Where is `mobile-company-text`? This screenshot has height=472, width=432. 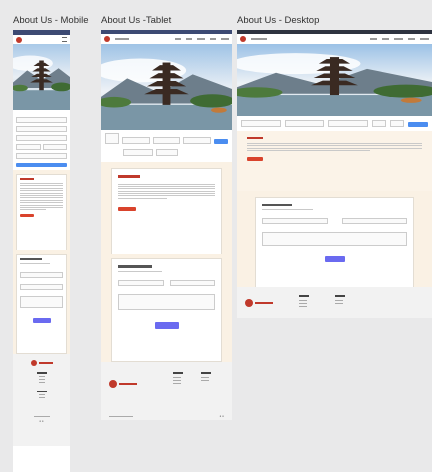 mobile-company-text is located at coordinates (41, 196).